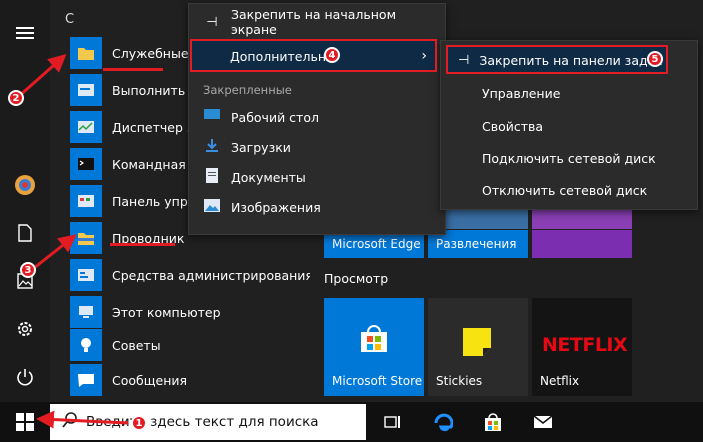 The image size is (703, 442). I want to click on annotation-badge-1: 1, so click(139, 423).